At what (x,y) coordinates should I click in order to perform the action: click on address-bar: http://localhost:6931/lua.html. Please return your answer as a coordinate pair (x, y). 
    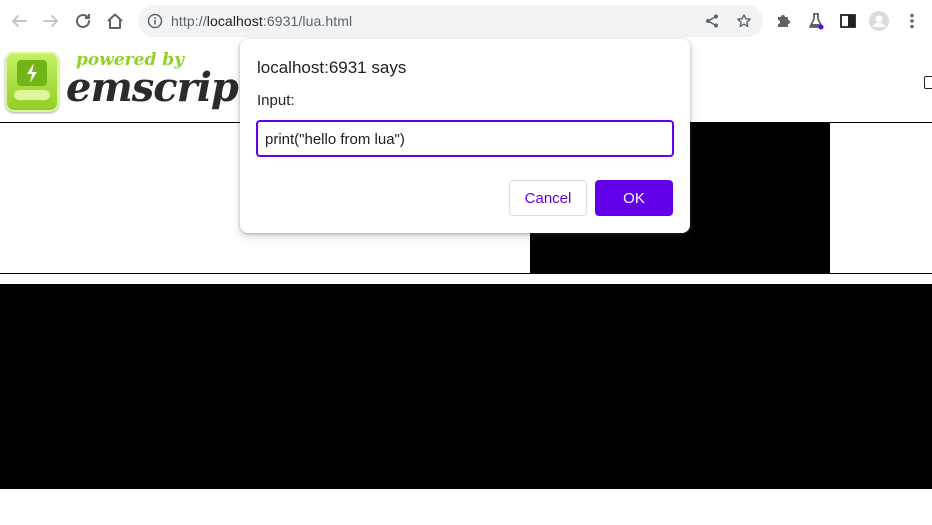
    Looking at the image, I should click on (450, 21).